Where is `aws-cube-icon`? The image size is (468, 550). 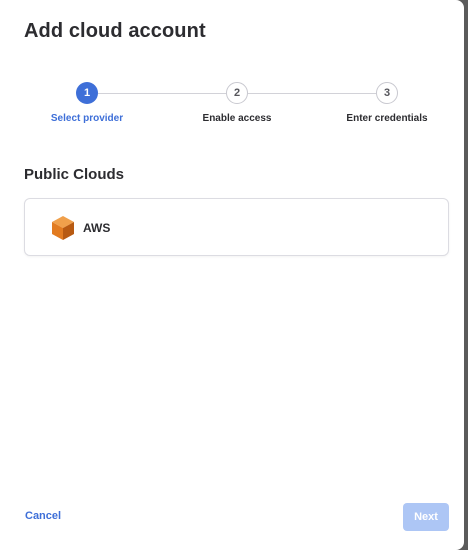 aws-cube-icon is located at coordinates (63, 228).